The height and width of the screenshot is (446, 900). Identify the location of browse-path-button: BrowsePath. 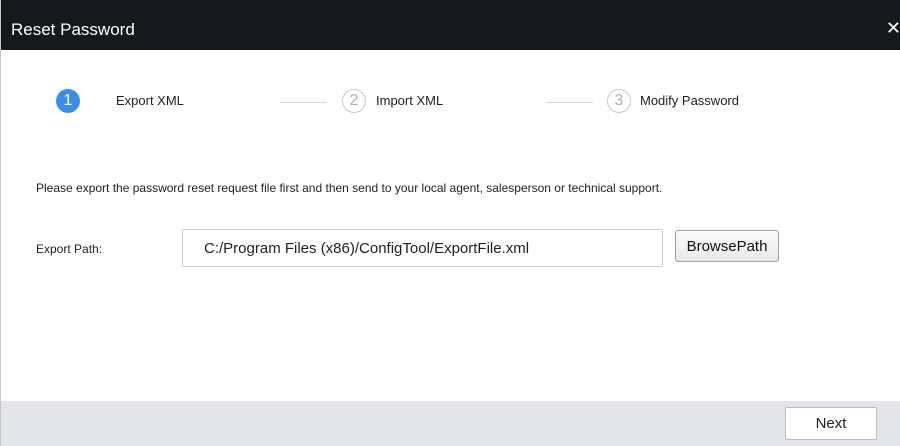
(727, 246).